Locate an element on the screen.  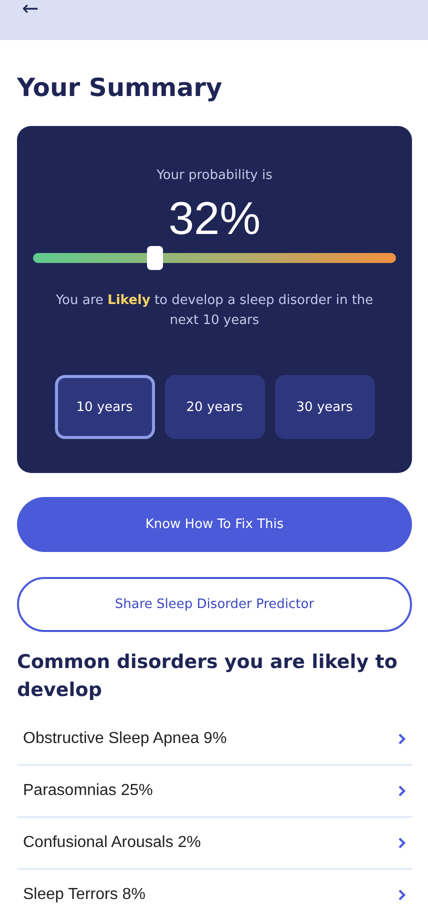
disorder-row: Confusional Arousals 2% is located at coordinates (214, 843).